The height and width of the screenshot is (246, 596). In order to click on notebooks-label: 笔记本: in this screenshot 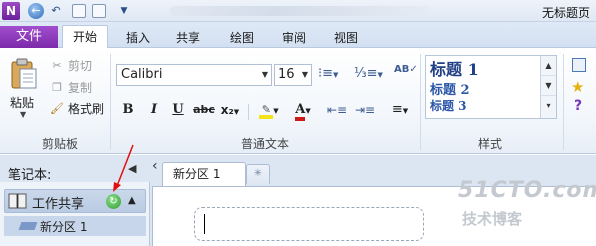, I will do `click(30, 175)`.